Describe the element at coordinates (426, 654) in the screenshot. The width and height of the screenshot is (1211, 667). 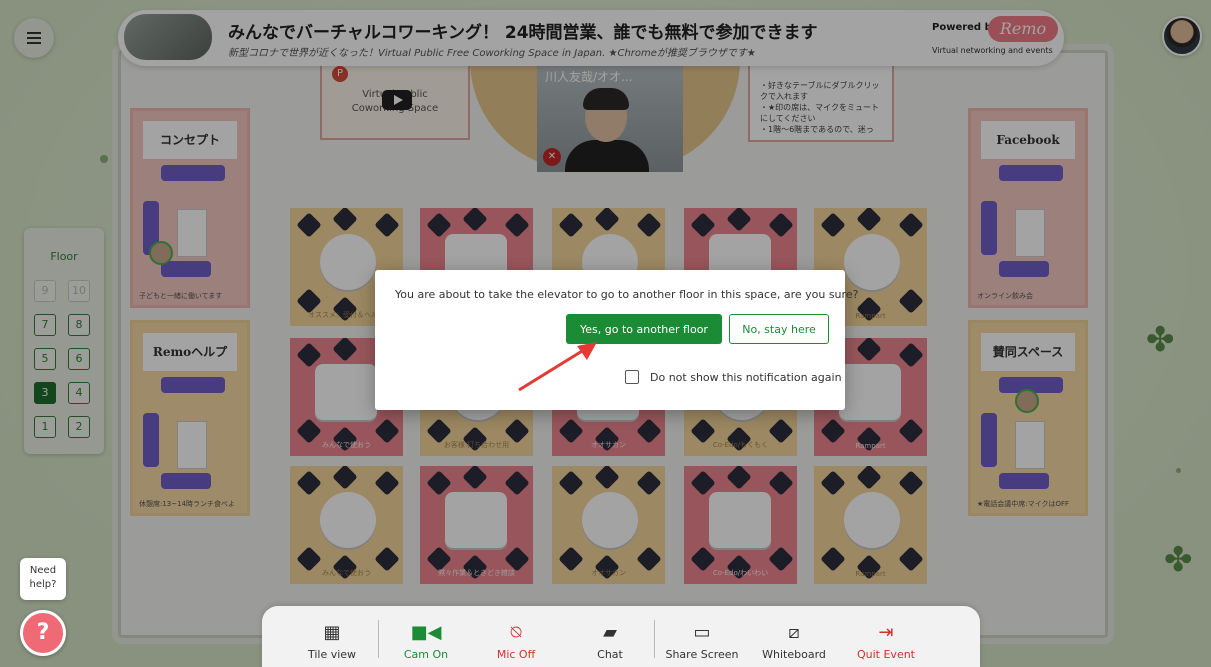
I see `tool-label: Cam On` at that location.